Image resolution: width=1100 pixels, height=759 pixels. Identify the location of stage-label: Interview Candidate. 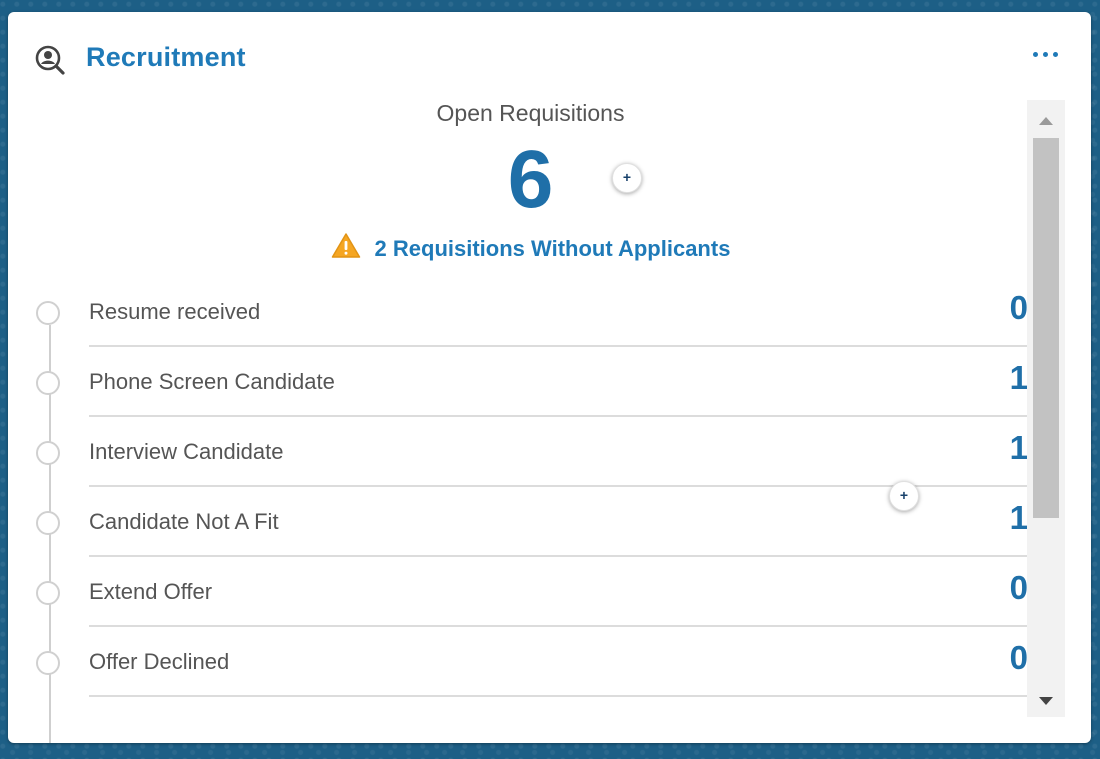
(186, 451).